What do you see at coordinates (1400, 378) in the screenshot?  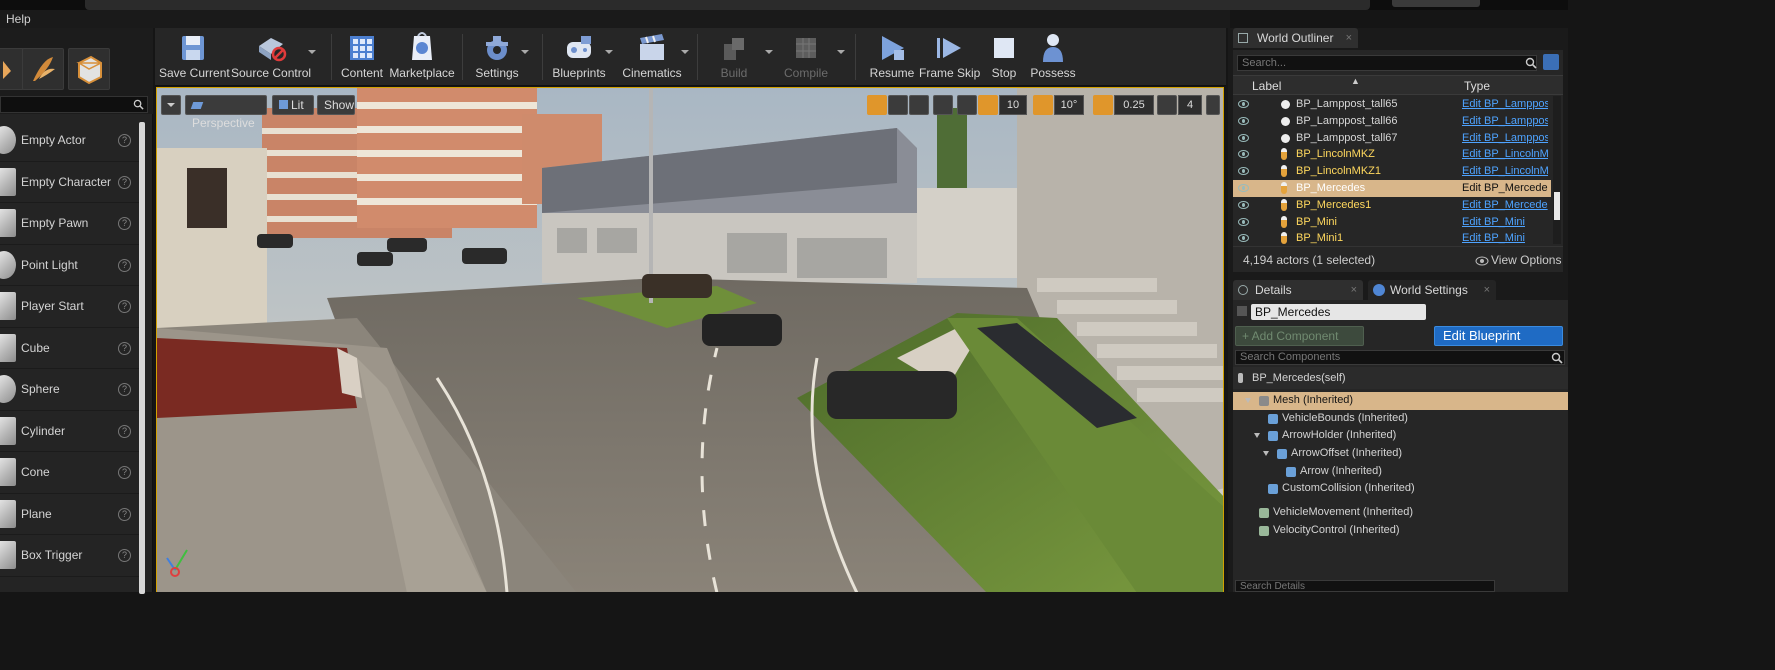 I see `component-self-row: BP_Mercedes(self)` at bounding box center [1400, 378].